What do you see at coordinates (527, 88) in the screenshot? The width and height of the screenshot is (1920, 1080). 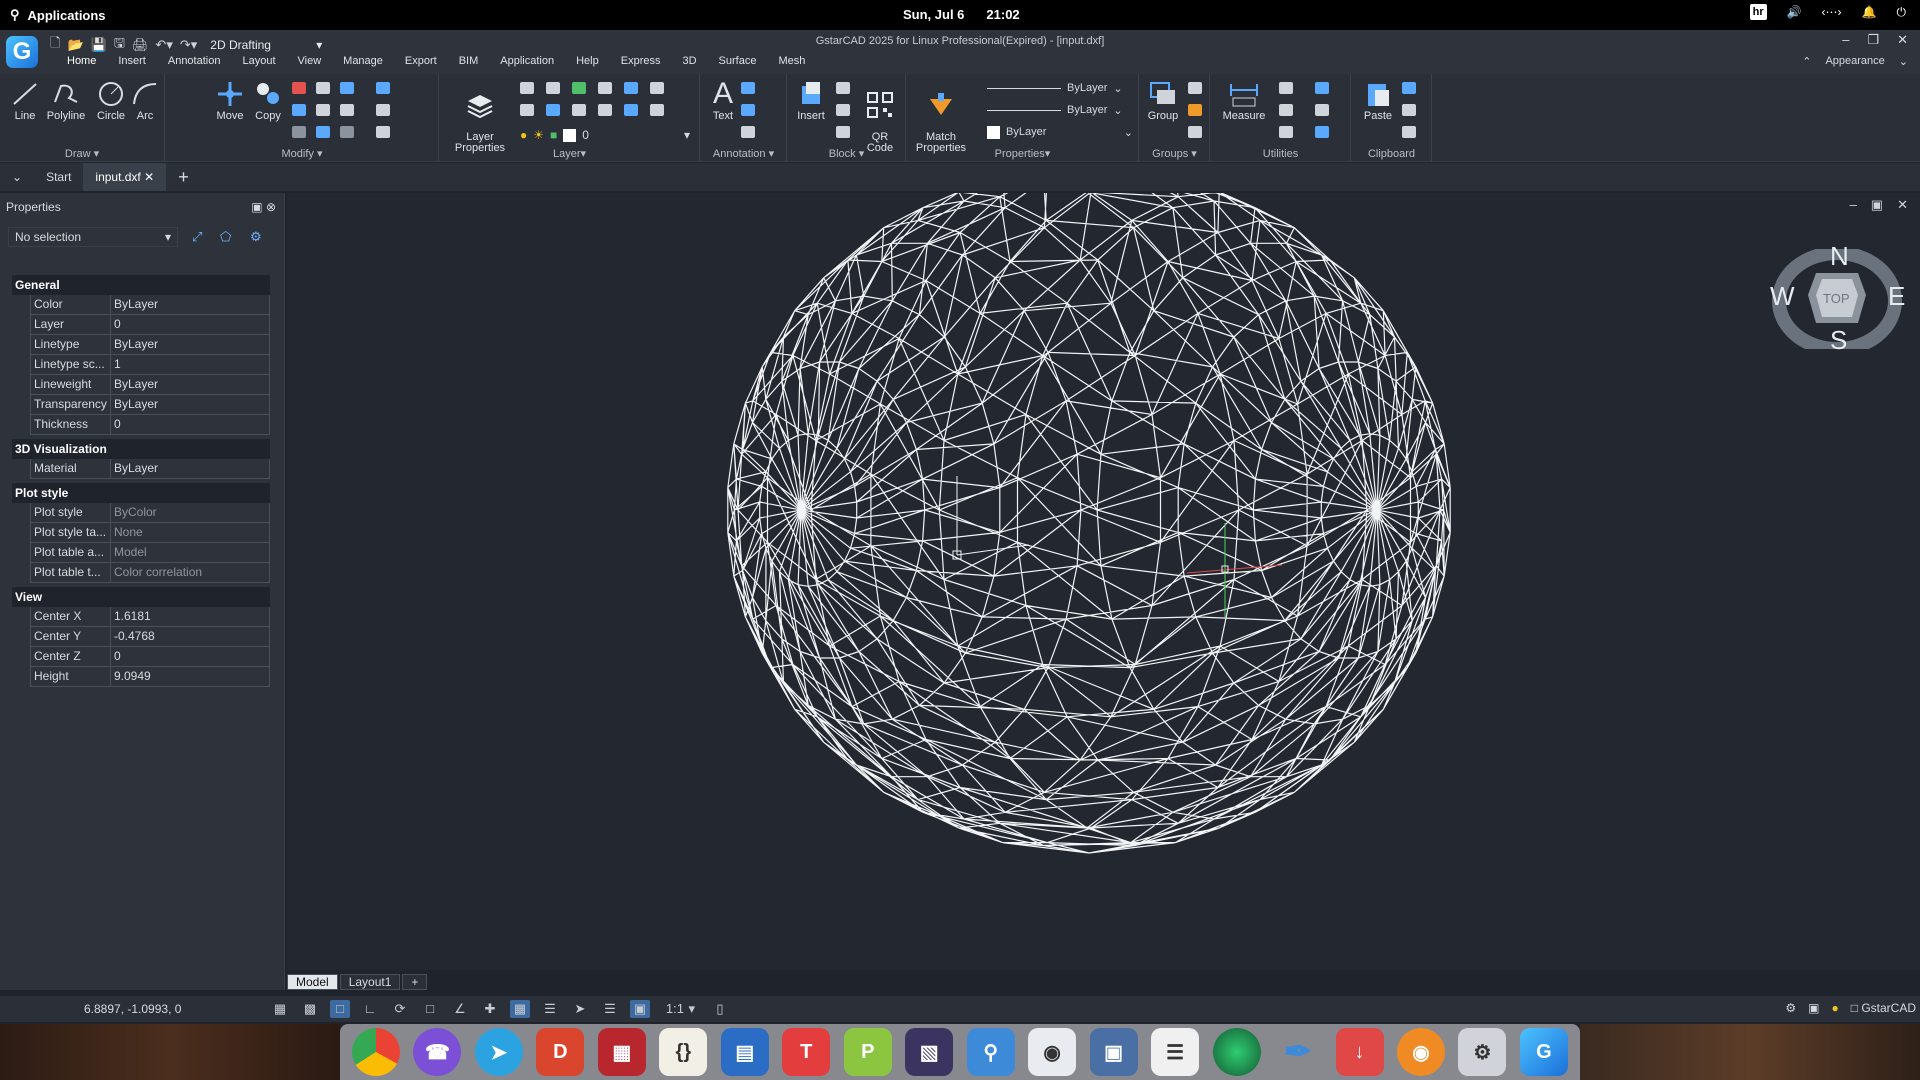 I see `layer-state-icon` at bounding box center [527, 88].